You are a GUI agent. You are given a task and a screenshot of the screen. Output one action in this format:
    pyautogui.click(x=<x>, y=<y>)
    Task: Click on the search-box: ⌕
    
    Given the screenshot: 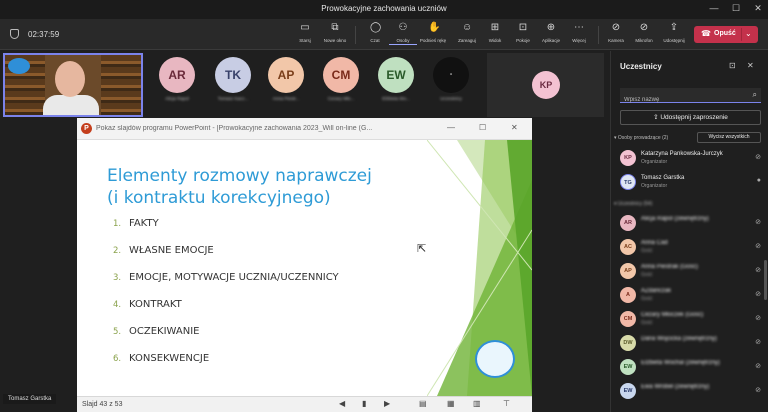 What is the action you would take?
    pyautogui.click(x=690, y=97)
    